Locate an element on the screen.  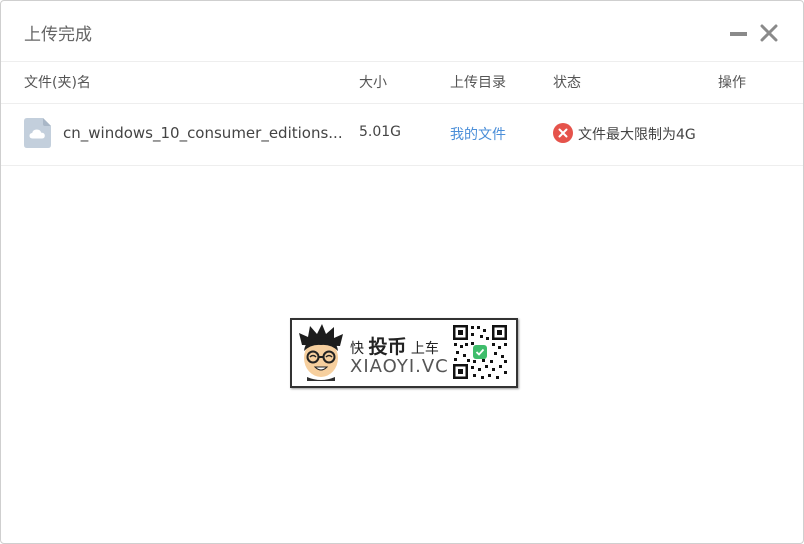
close-icon is located at coordinates (769, 33).